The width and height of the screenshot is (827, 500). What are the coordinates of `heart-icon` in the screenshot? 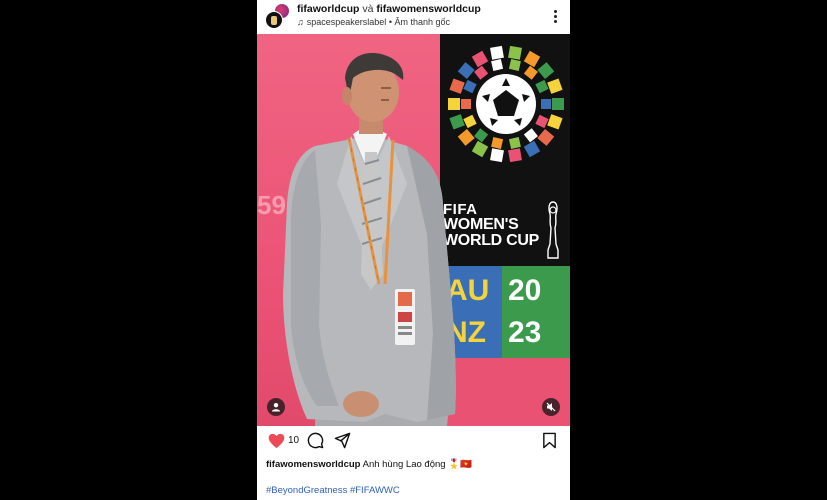 It's located at (276, 441).